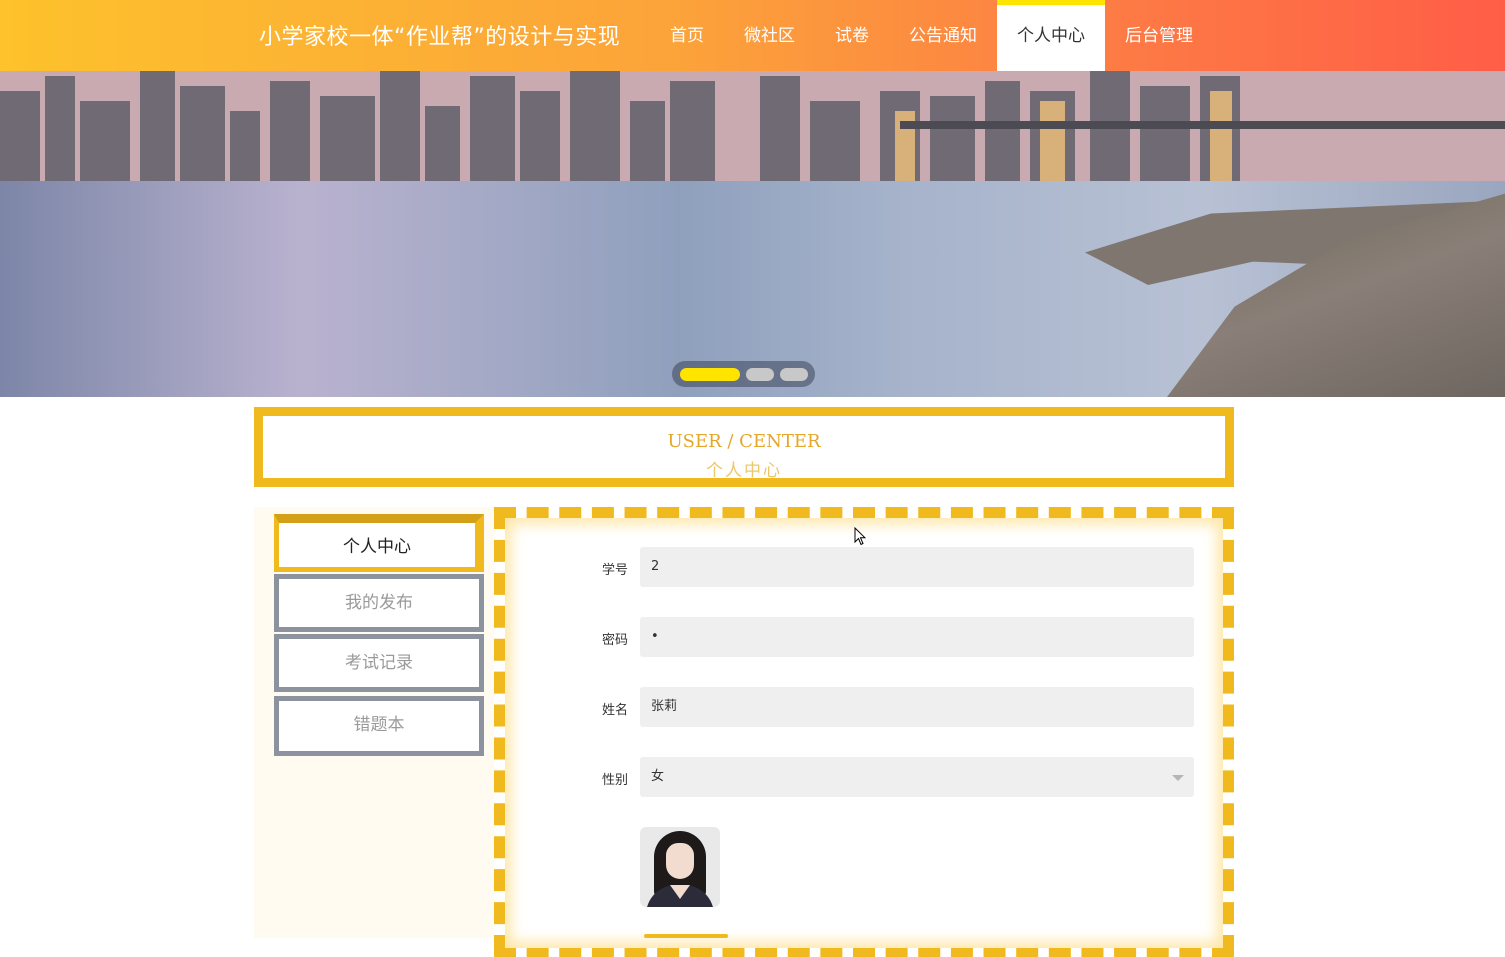 The height and width of the screenshot is (957, 1505). Describe the element at coordinates (943, 35) in the screenshot. I see `nav-announcements: 公告通知` at that location.